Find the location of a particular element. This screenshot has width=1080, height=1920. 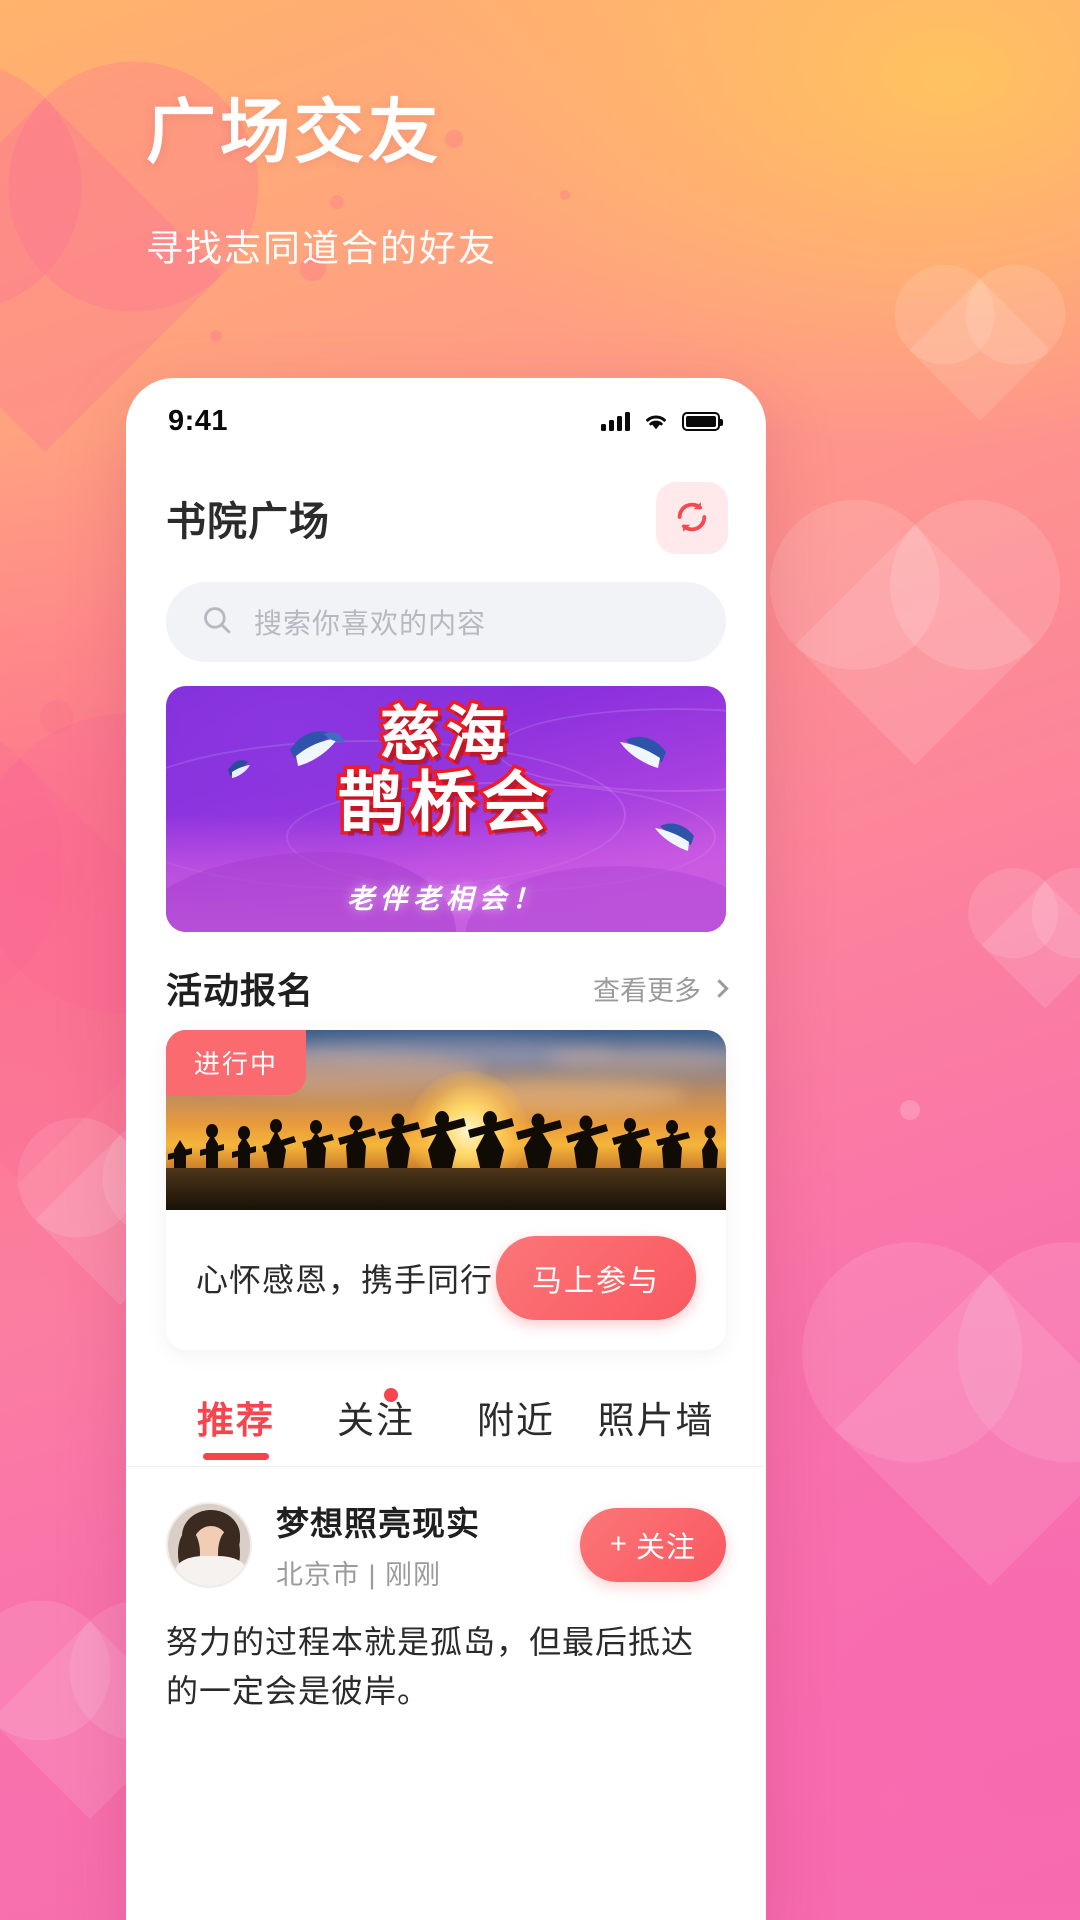

feed-tabs: 推荐 关注 附近 照片墙 is located at coordinates (446, 1408).